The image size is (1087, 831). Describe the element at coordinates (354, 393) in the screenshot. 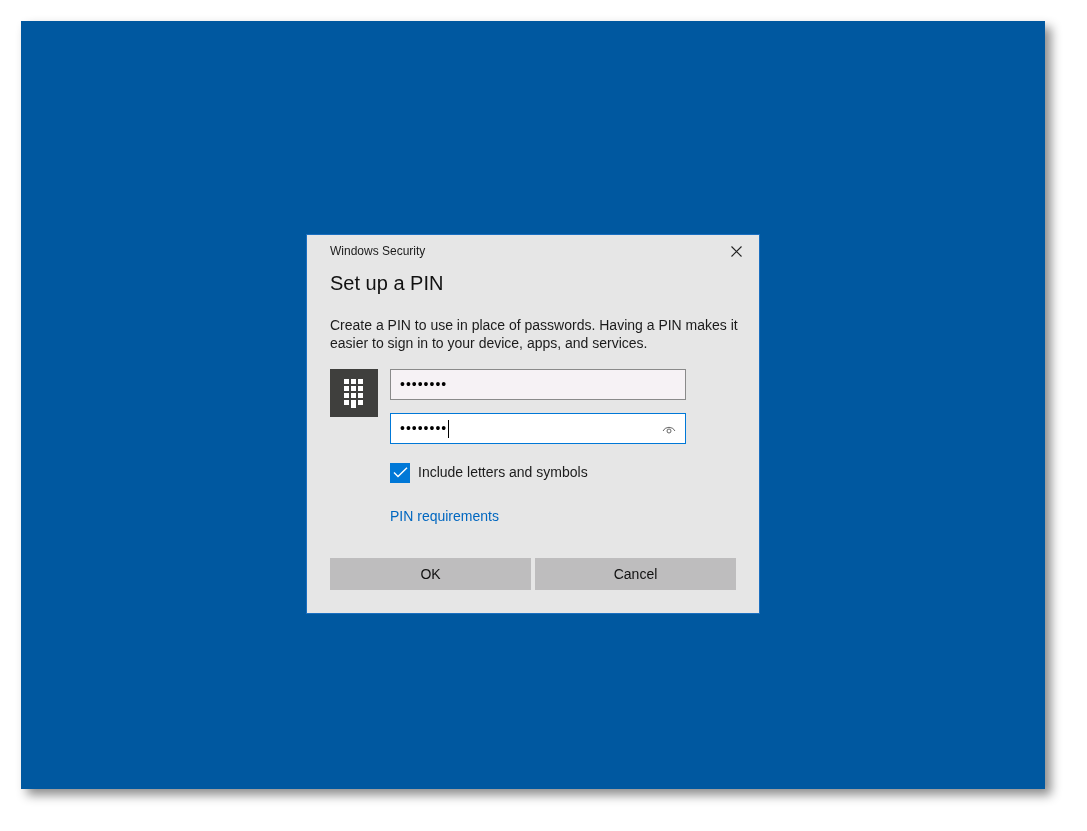

I see `keypad-icon` at that location.